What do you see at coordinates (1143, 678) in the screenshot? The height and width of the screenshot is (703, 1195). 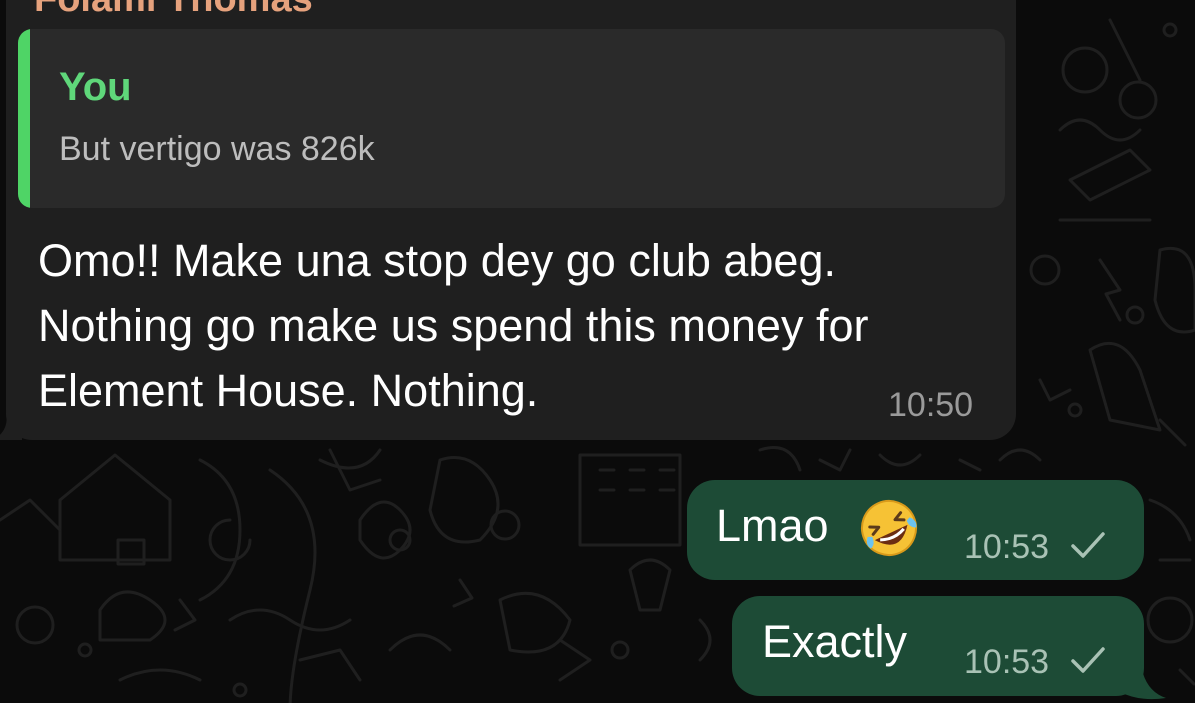 I see `outgoing-bubble-tail` at bounding box center [1143, 678].